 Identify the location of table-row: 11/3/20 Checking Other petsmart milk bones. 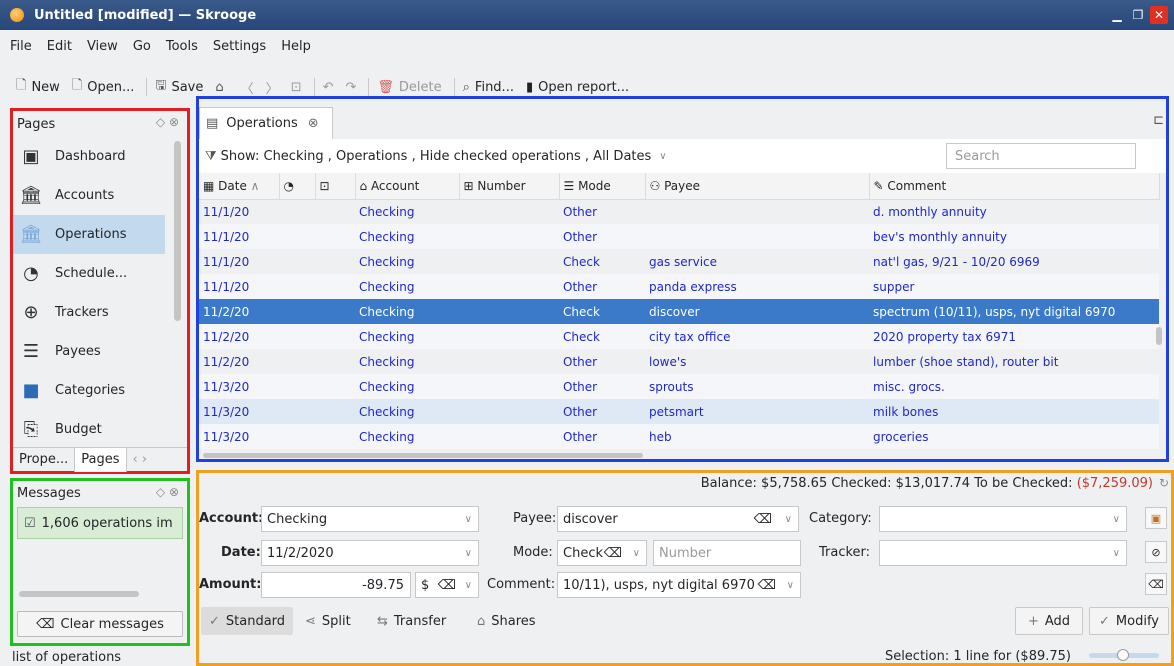
(679, 411).